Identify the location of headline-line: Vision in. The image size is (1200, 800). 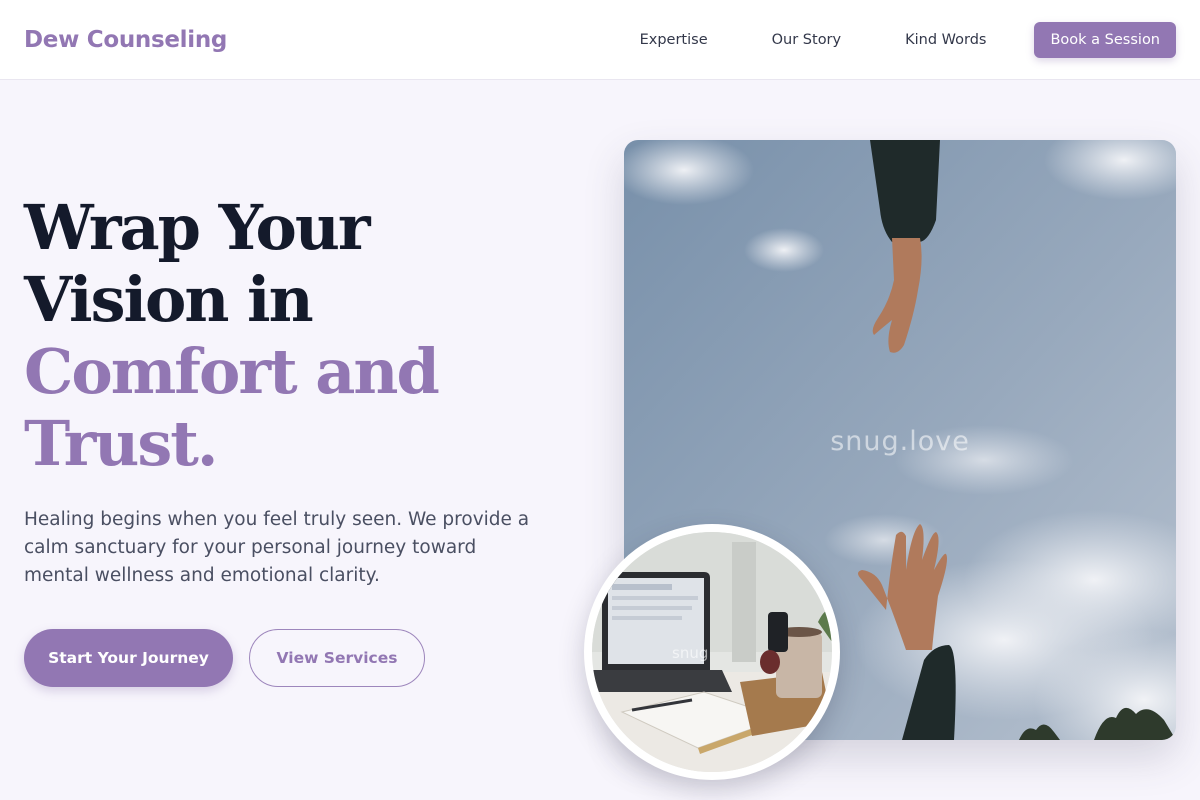
(169, 299).